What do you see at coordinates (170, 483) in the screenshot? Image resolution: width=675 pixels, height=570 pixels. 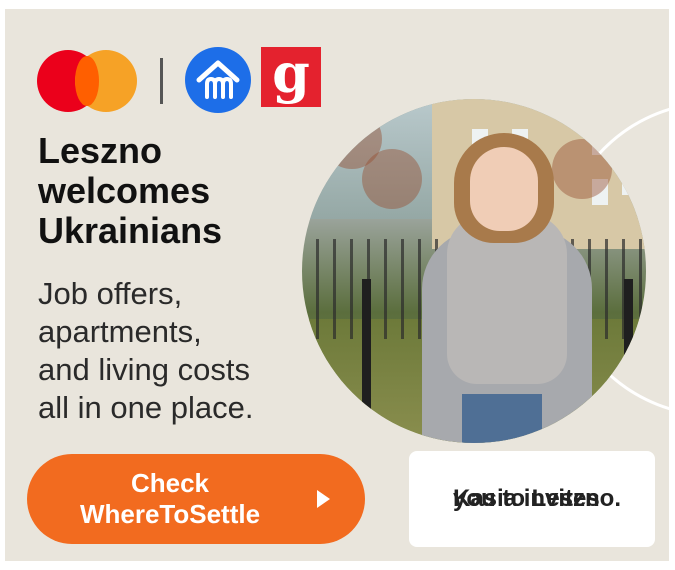 I see `cta-line-1: Check` at bounding box center [170, 483].